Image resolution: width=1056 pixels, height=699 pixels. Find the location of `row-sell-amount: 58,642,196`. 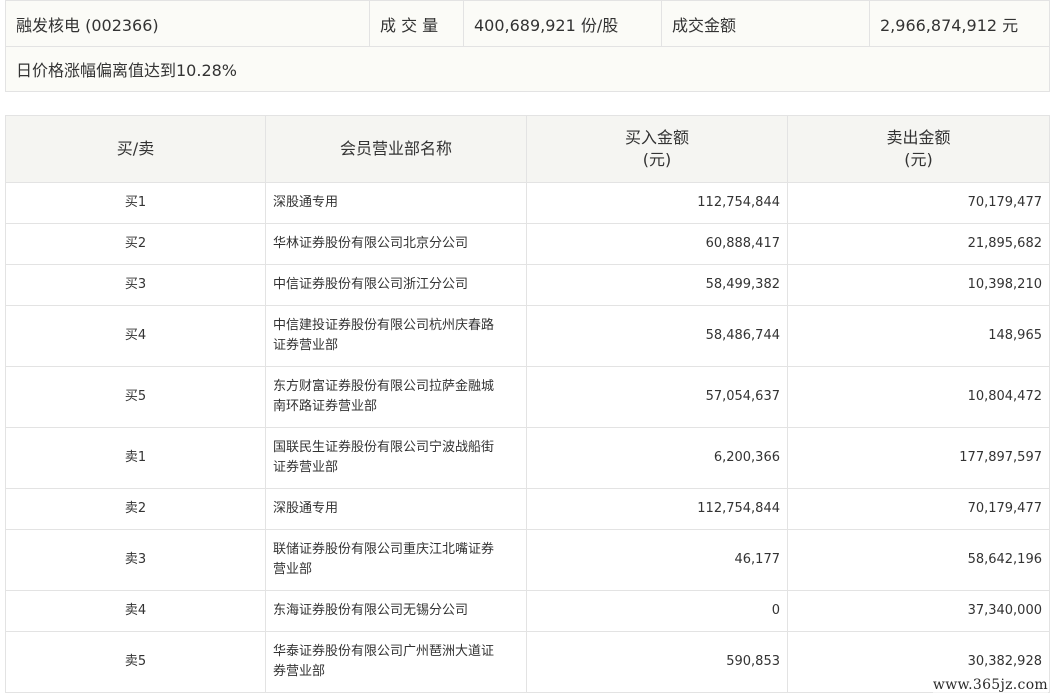

row-sell-amount: 58,642,196 is located at coordinates (918, 560).